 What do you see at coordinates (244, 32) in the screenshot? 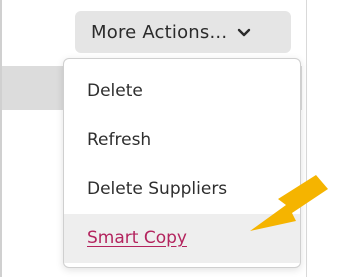
I see `chevron-down-icon` at bounding box center [244, 32].